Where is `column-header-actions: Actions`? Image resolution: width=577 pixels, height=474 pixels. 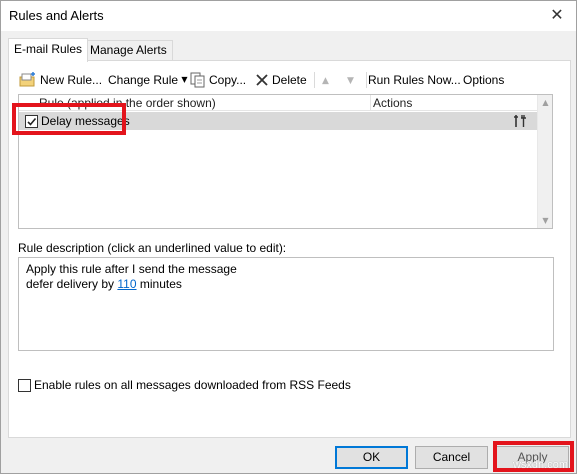 column-header-actions: Actions is located at coordinates (392, 103).